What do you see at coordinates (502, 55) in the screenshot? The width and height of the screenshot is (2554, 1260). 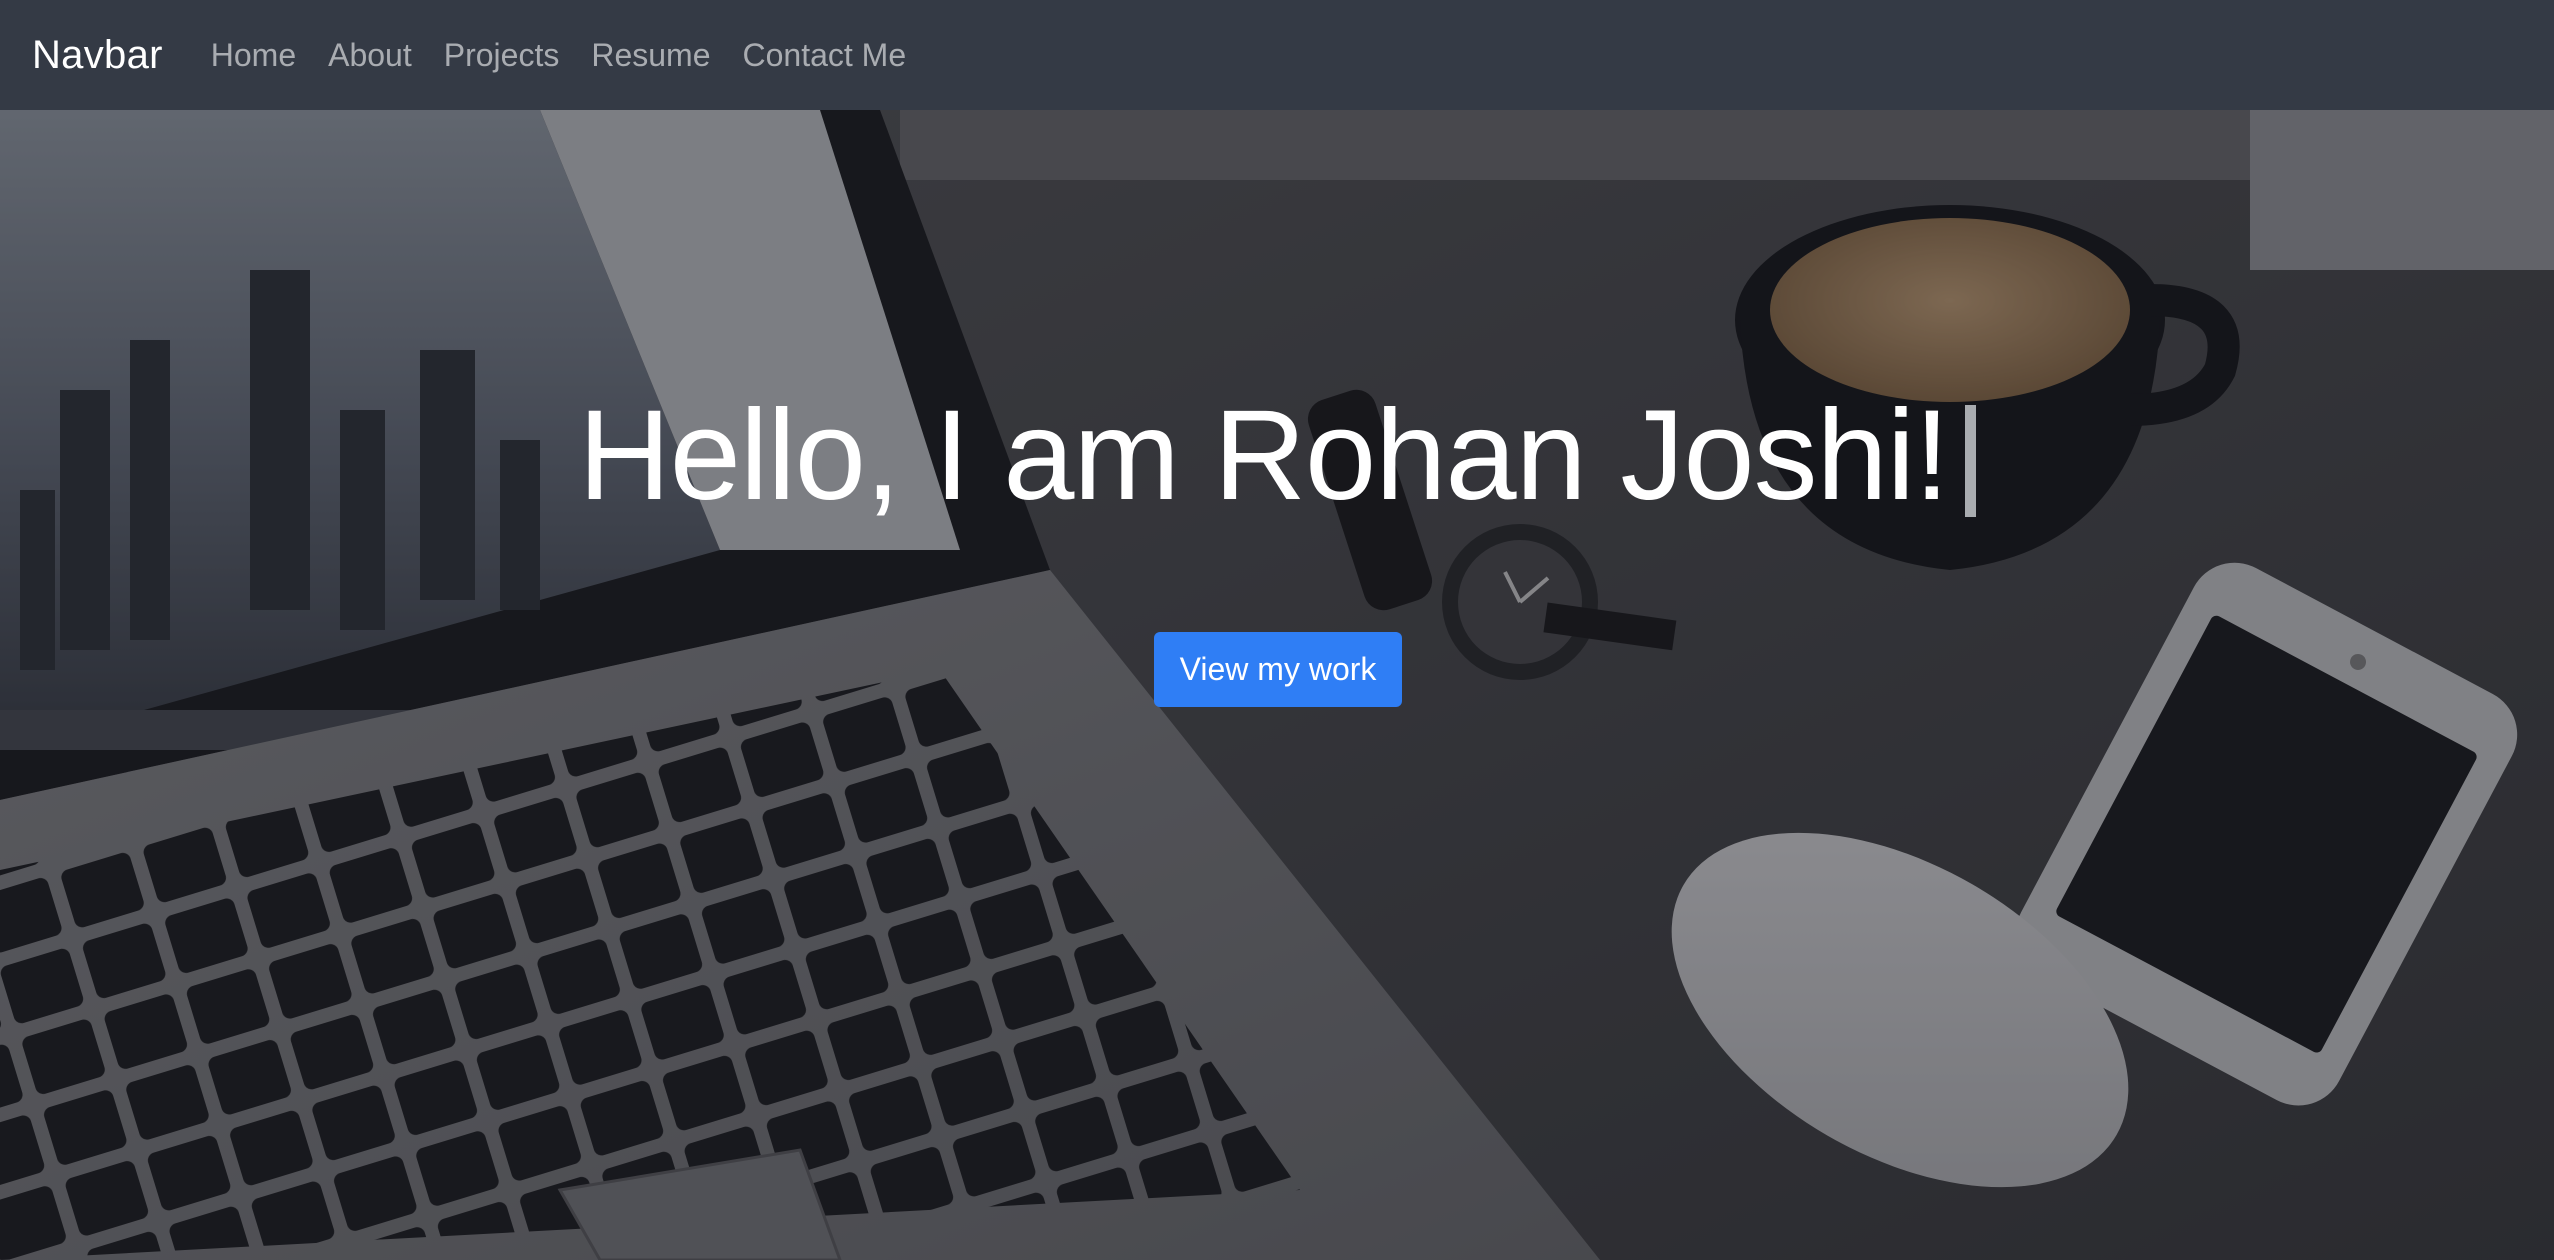 I see `nav-link-projects: Projects` at bounding box center [502, 55].